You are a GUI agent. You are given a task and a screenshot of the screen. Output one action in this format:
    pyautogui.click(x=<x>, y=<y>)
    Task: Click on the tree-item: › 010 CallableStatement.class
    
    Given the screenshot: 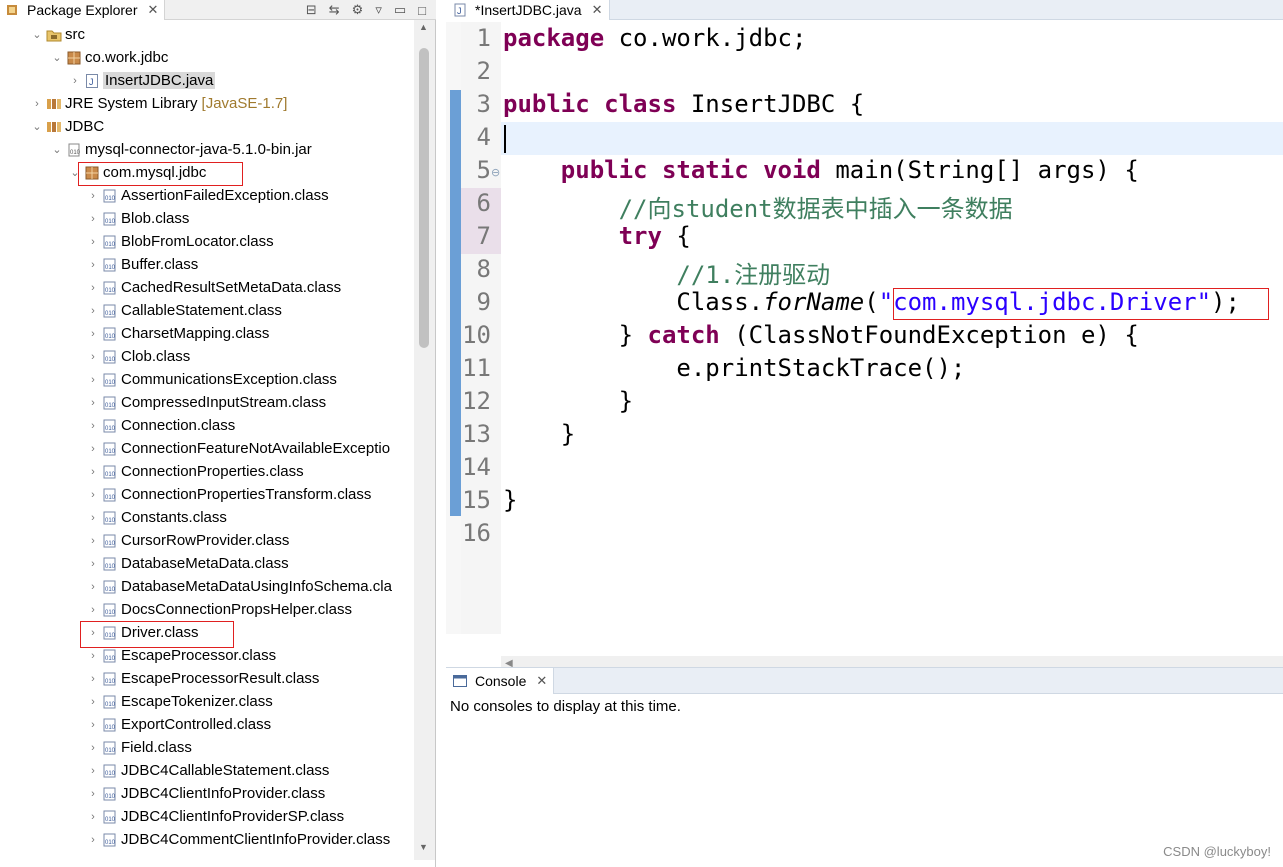 What is the action you would take?
    pyautogui.click(x=184, y=310)
    